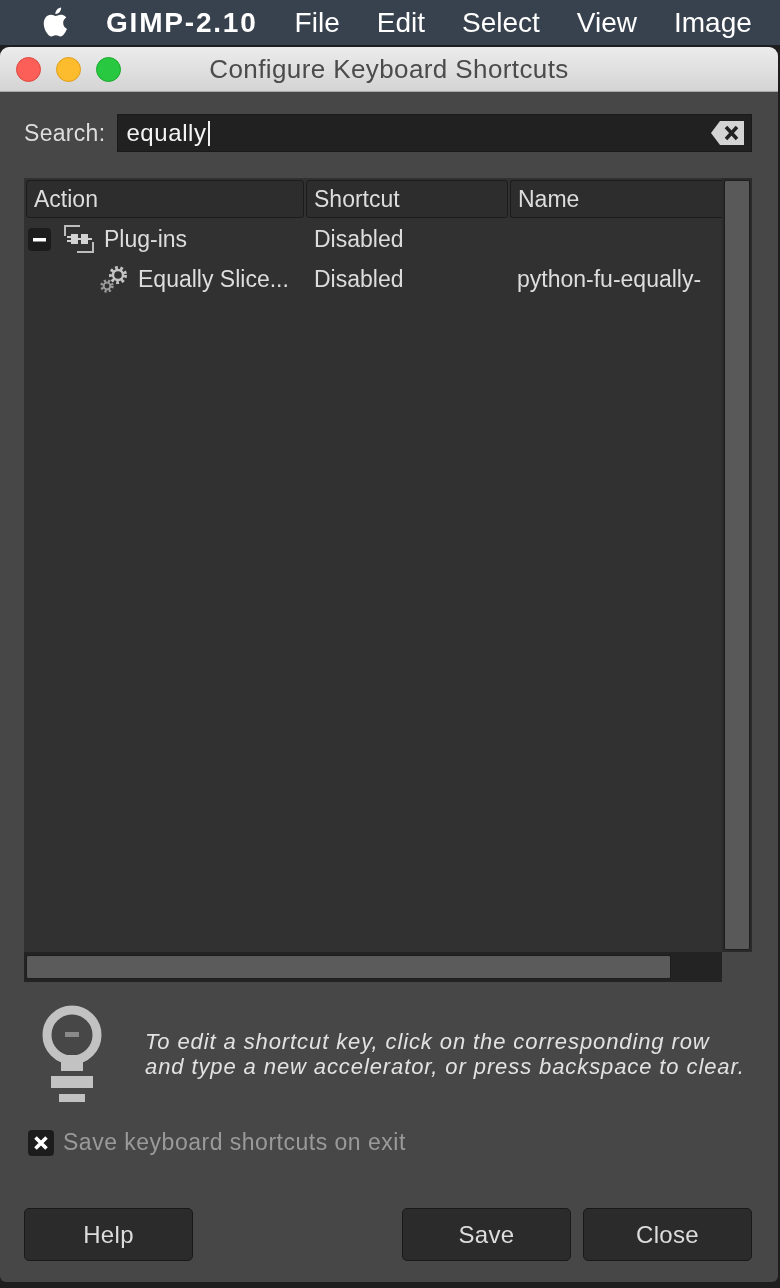  Describe the element at coordinates (486, 1234) in the screenshot. I see `dialog-button: Save` at that location.